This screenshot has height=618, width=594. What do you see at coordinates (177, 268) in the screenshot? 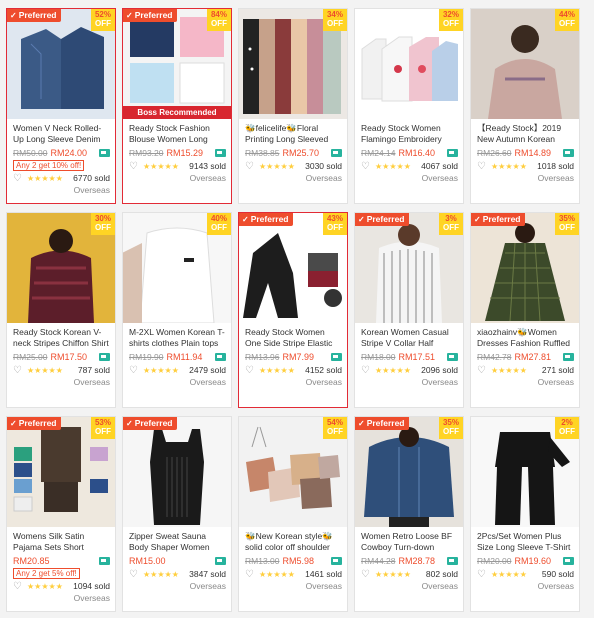
I see `product-image: 40% OFF` at bounding box center [177, 268].